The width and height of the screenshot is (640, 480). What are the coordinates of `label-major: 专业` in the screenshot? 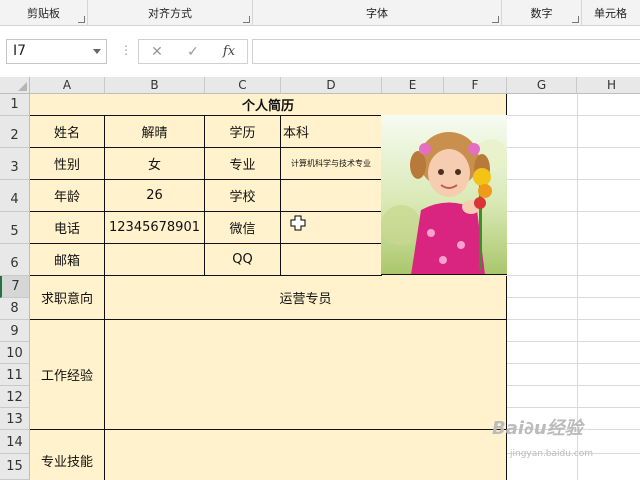 It's located at (243, 164).